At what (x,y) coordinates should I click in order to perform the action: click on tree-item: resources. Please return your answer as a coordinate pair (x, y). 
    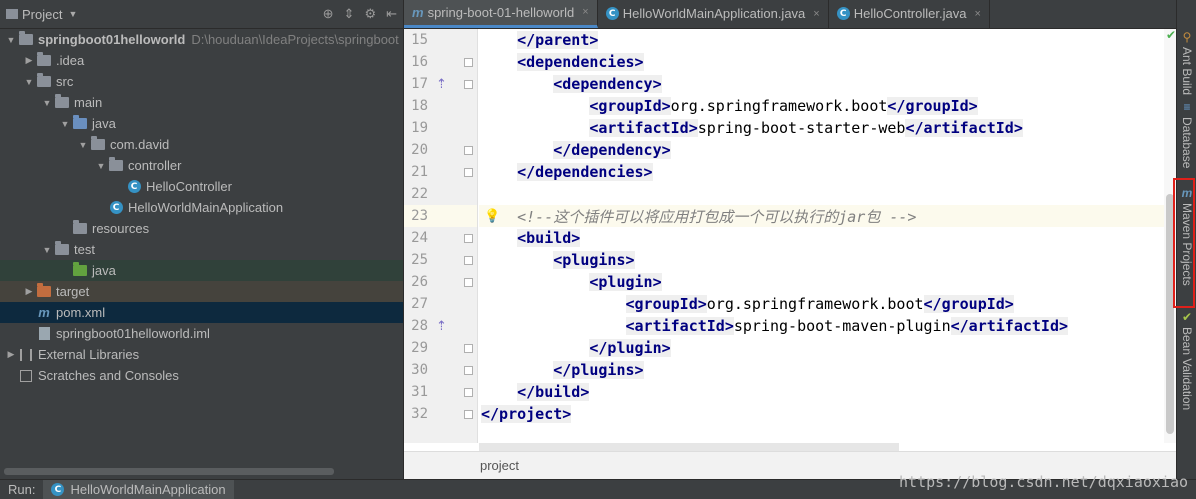
    Looking at the image, I should click on (201, 228).